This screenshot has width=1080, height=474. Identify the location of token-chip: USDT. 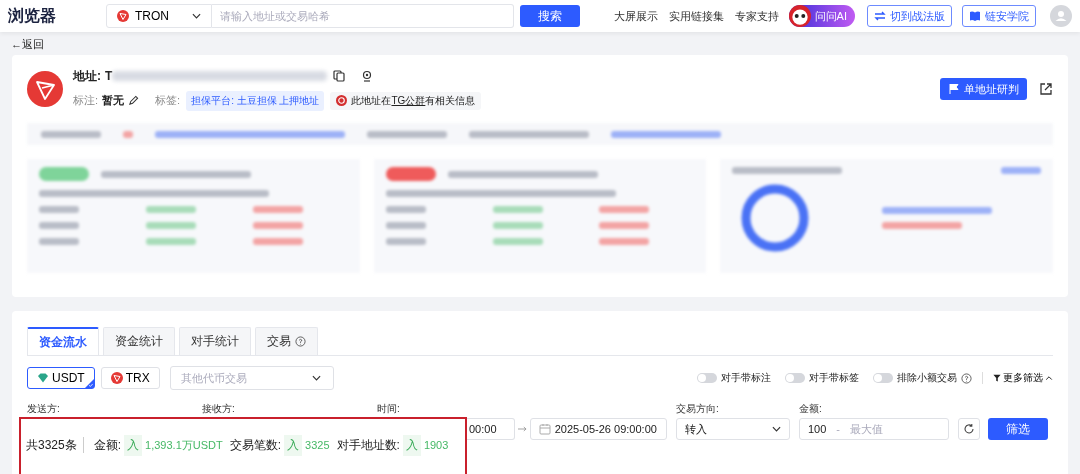
(61, 378).